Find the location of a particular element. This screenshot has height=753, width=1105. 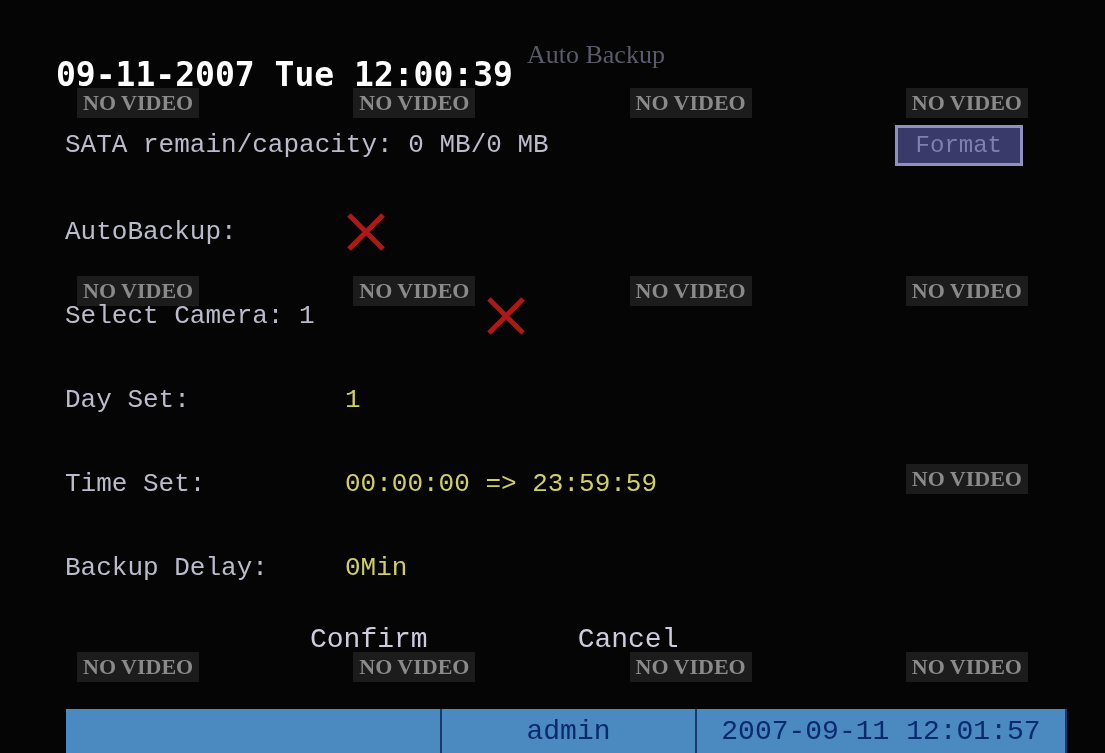

setting-value: 0Min is located at coordinates (376, 568).